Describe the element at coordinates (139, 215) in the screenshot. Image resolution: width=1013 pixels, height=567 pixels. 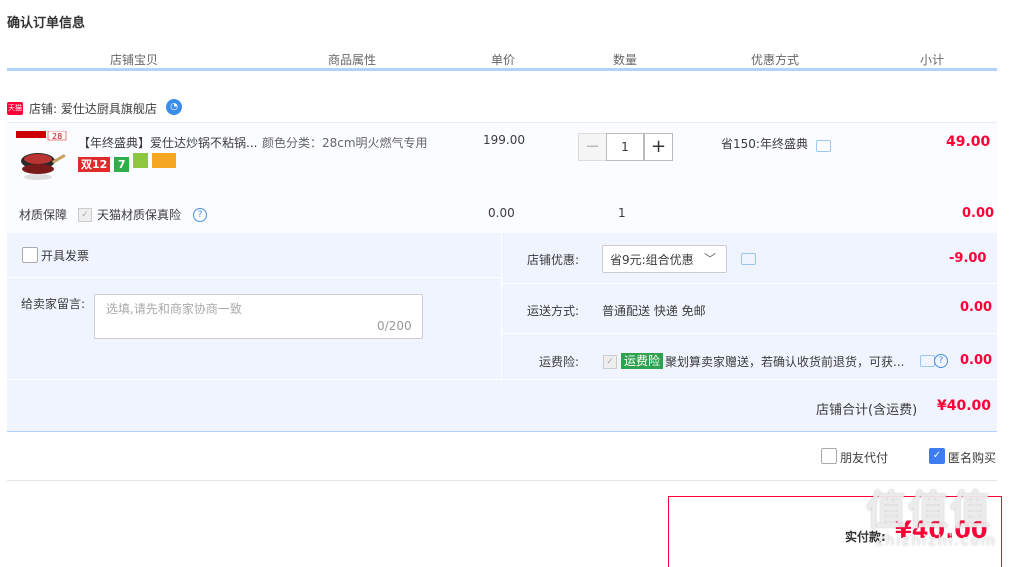
I see `material-insurance-name: 天猫材质保真险` at that location.